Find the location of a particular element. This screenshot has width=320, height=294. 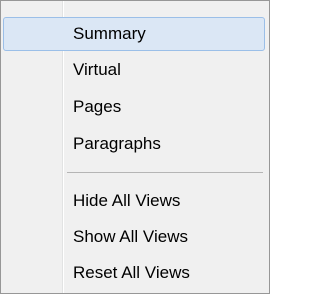

menu-item-paragraphs: Paragraphs is located at coordinates (134, 144).